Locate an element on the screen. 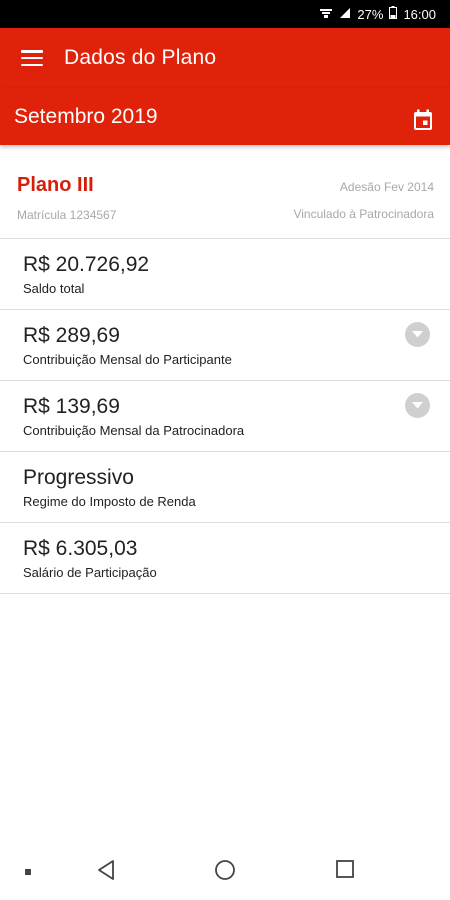  back-icon is located at coordinates (106, 870).